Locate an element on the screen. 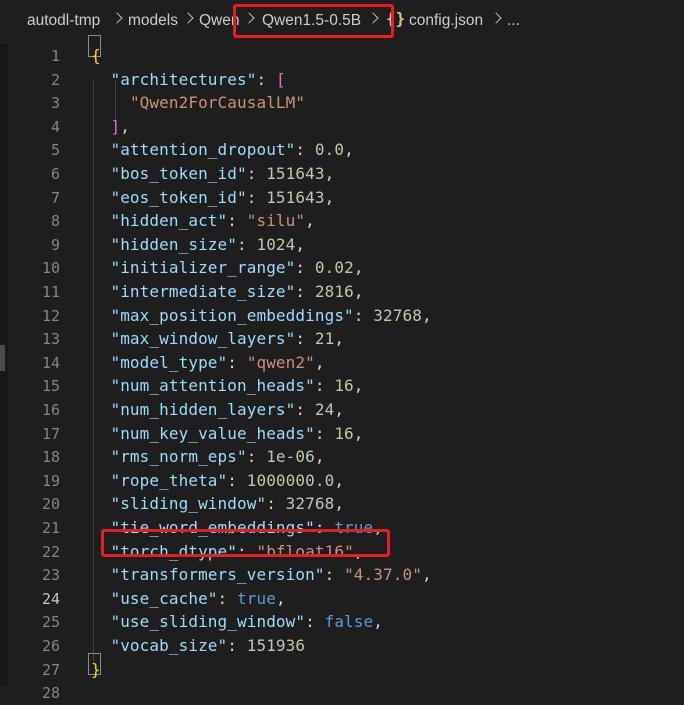 The width and height of the screenshot is (684, 705). code-line: 20 "sliding_window": 32768, is located at coordinates (342, 504).